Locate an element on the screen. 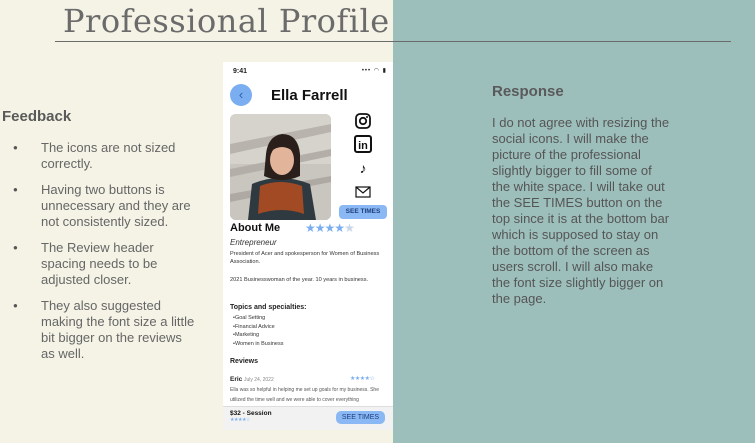 Image resolution: width=755 pixels, height=443 pixels. response-heading: Response is located at coordinates (528, 91).